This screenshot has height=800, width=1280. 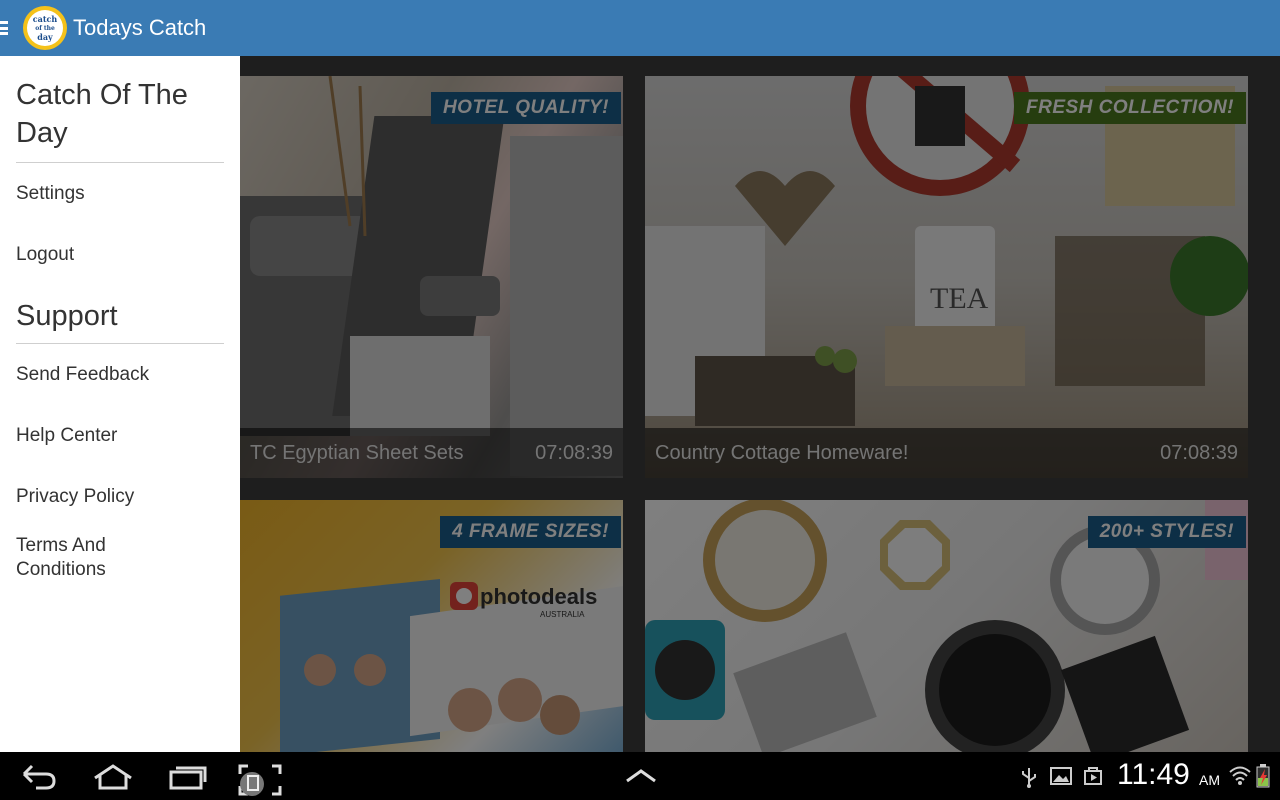 I want to click on logo-text-line-3: day, so click(x=45, y=36).